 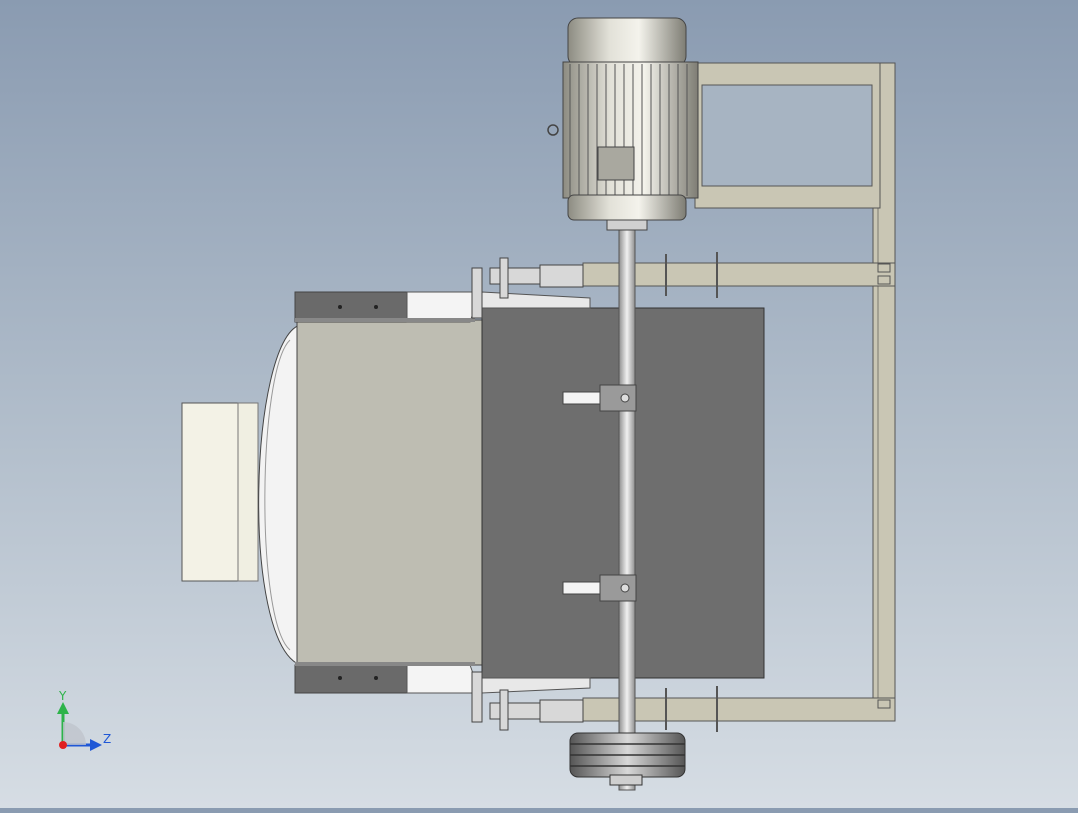 I want to click on z-axis-label: Z, so click(x=107, y=739).